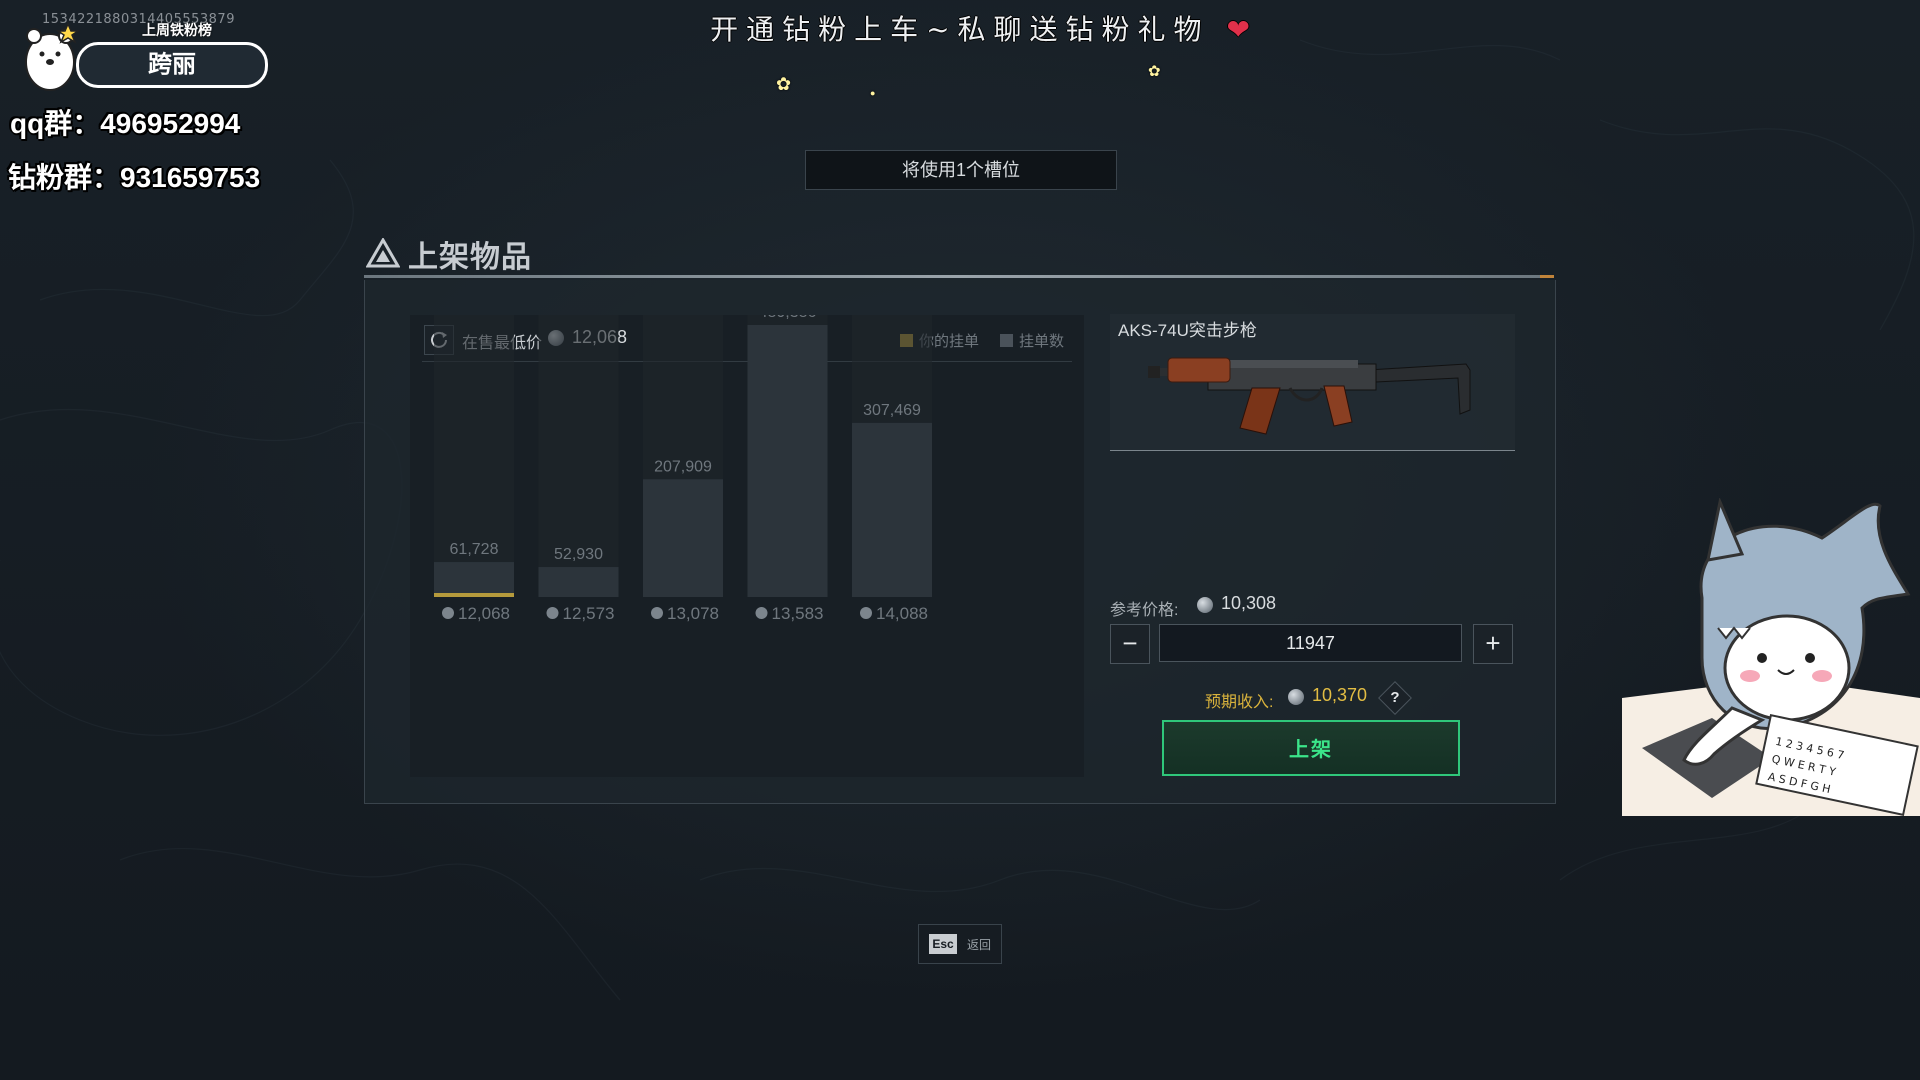  What do you see at coordinates (1311, 748) in the screenshot?
I see `list-item-button: 上架` at bounding box center [1311, 748].